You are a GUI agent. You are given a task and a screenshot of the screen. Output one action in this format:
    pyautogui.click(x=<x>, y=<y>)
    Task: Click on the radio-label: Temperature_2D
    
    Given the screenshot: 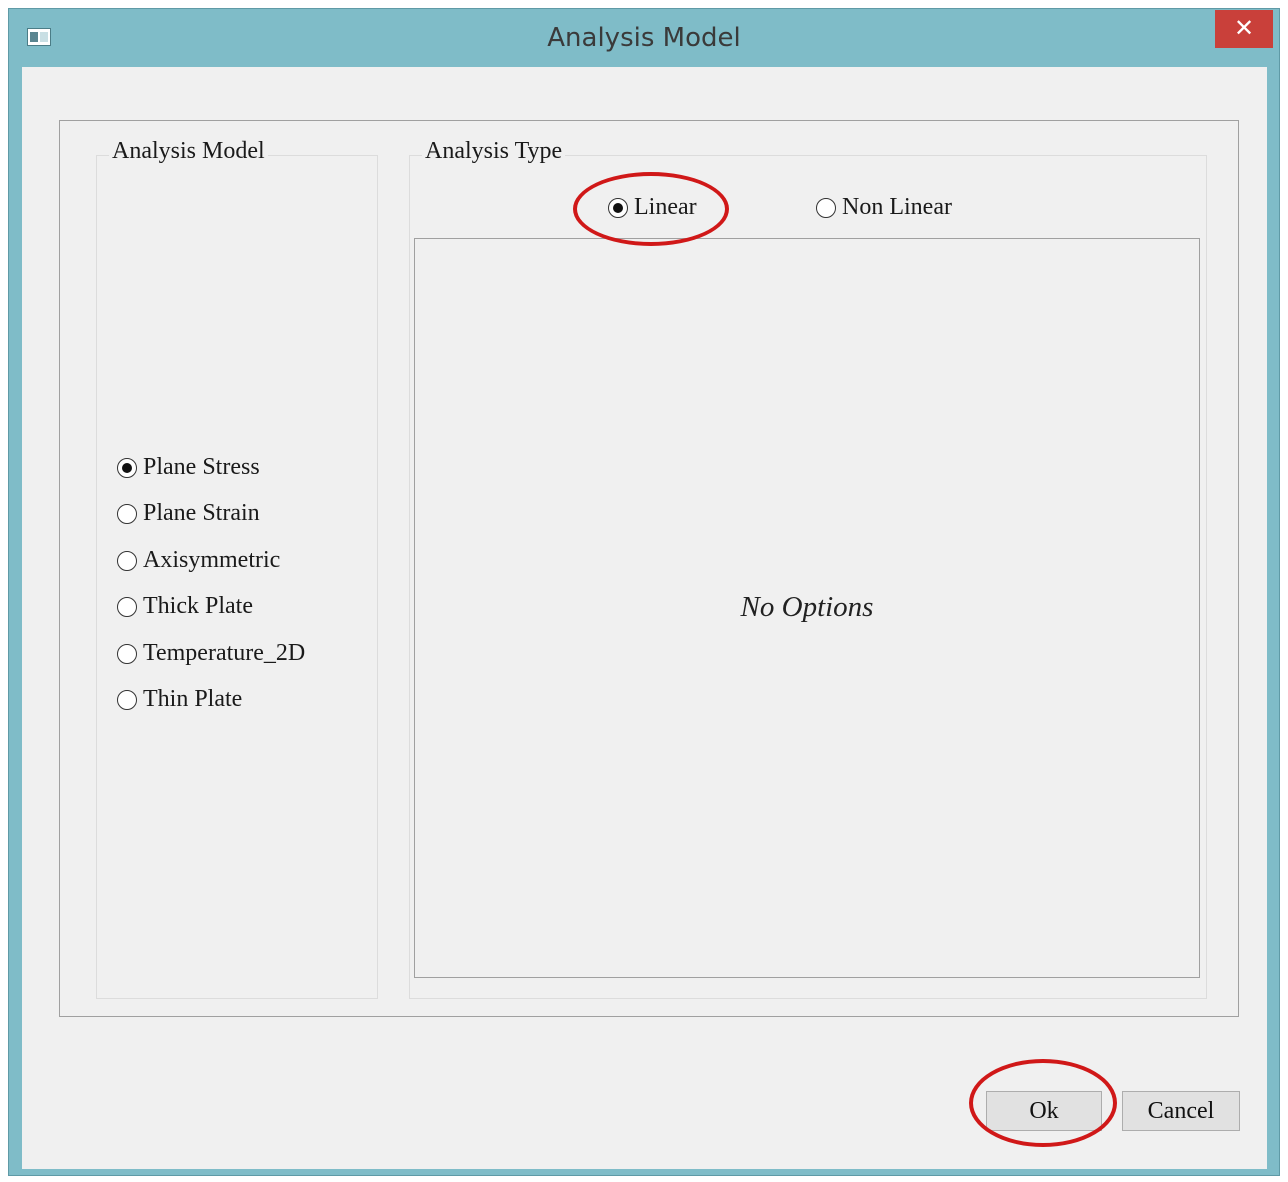 What is the action you would take?
    pyautogui.click(x=224, y=653)
    